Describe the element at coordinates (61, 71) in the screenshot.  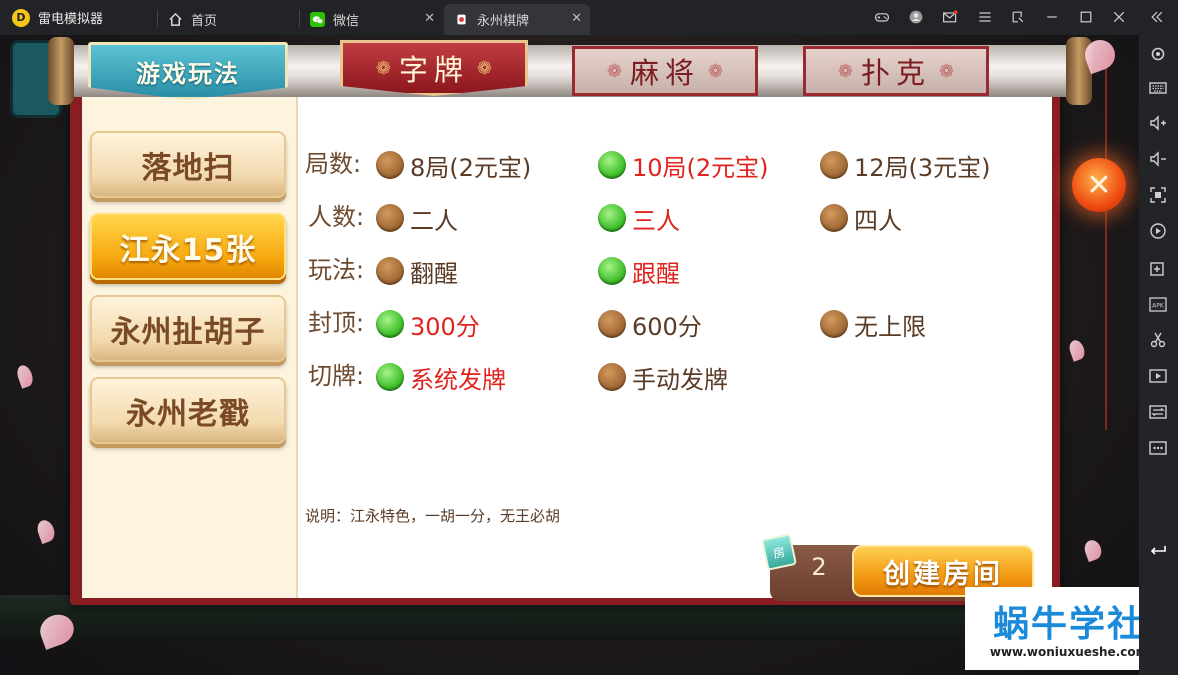
I see `scroll-handle-left` at that location.